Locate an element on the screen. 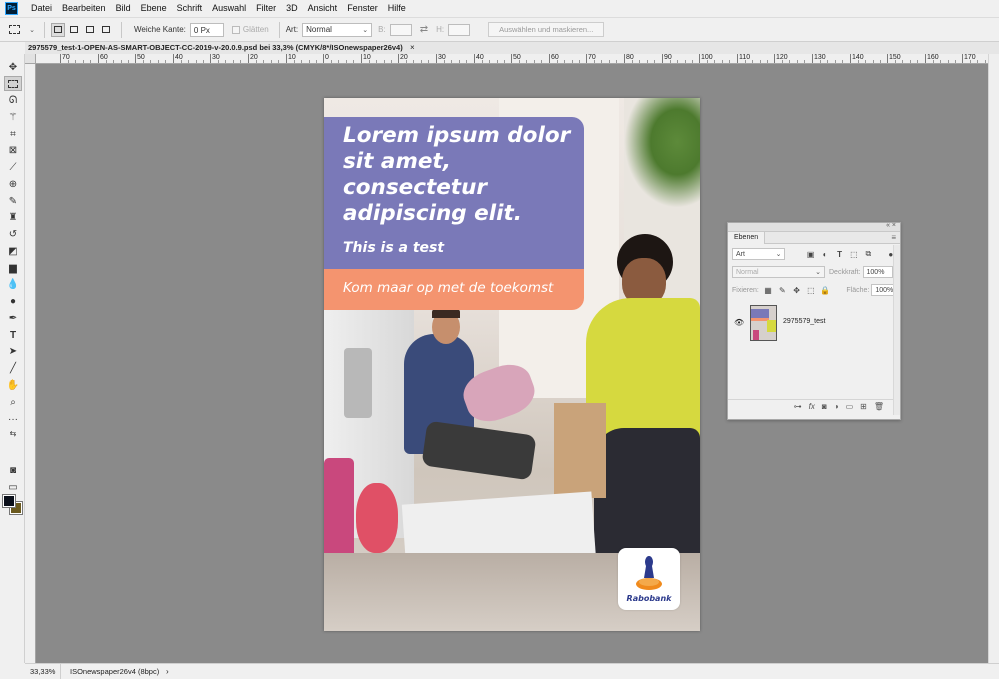 The height and width of the screenshot is (679, 999). eyedropper-tool-icon: ⟋ is located at coordinates (13, 167).